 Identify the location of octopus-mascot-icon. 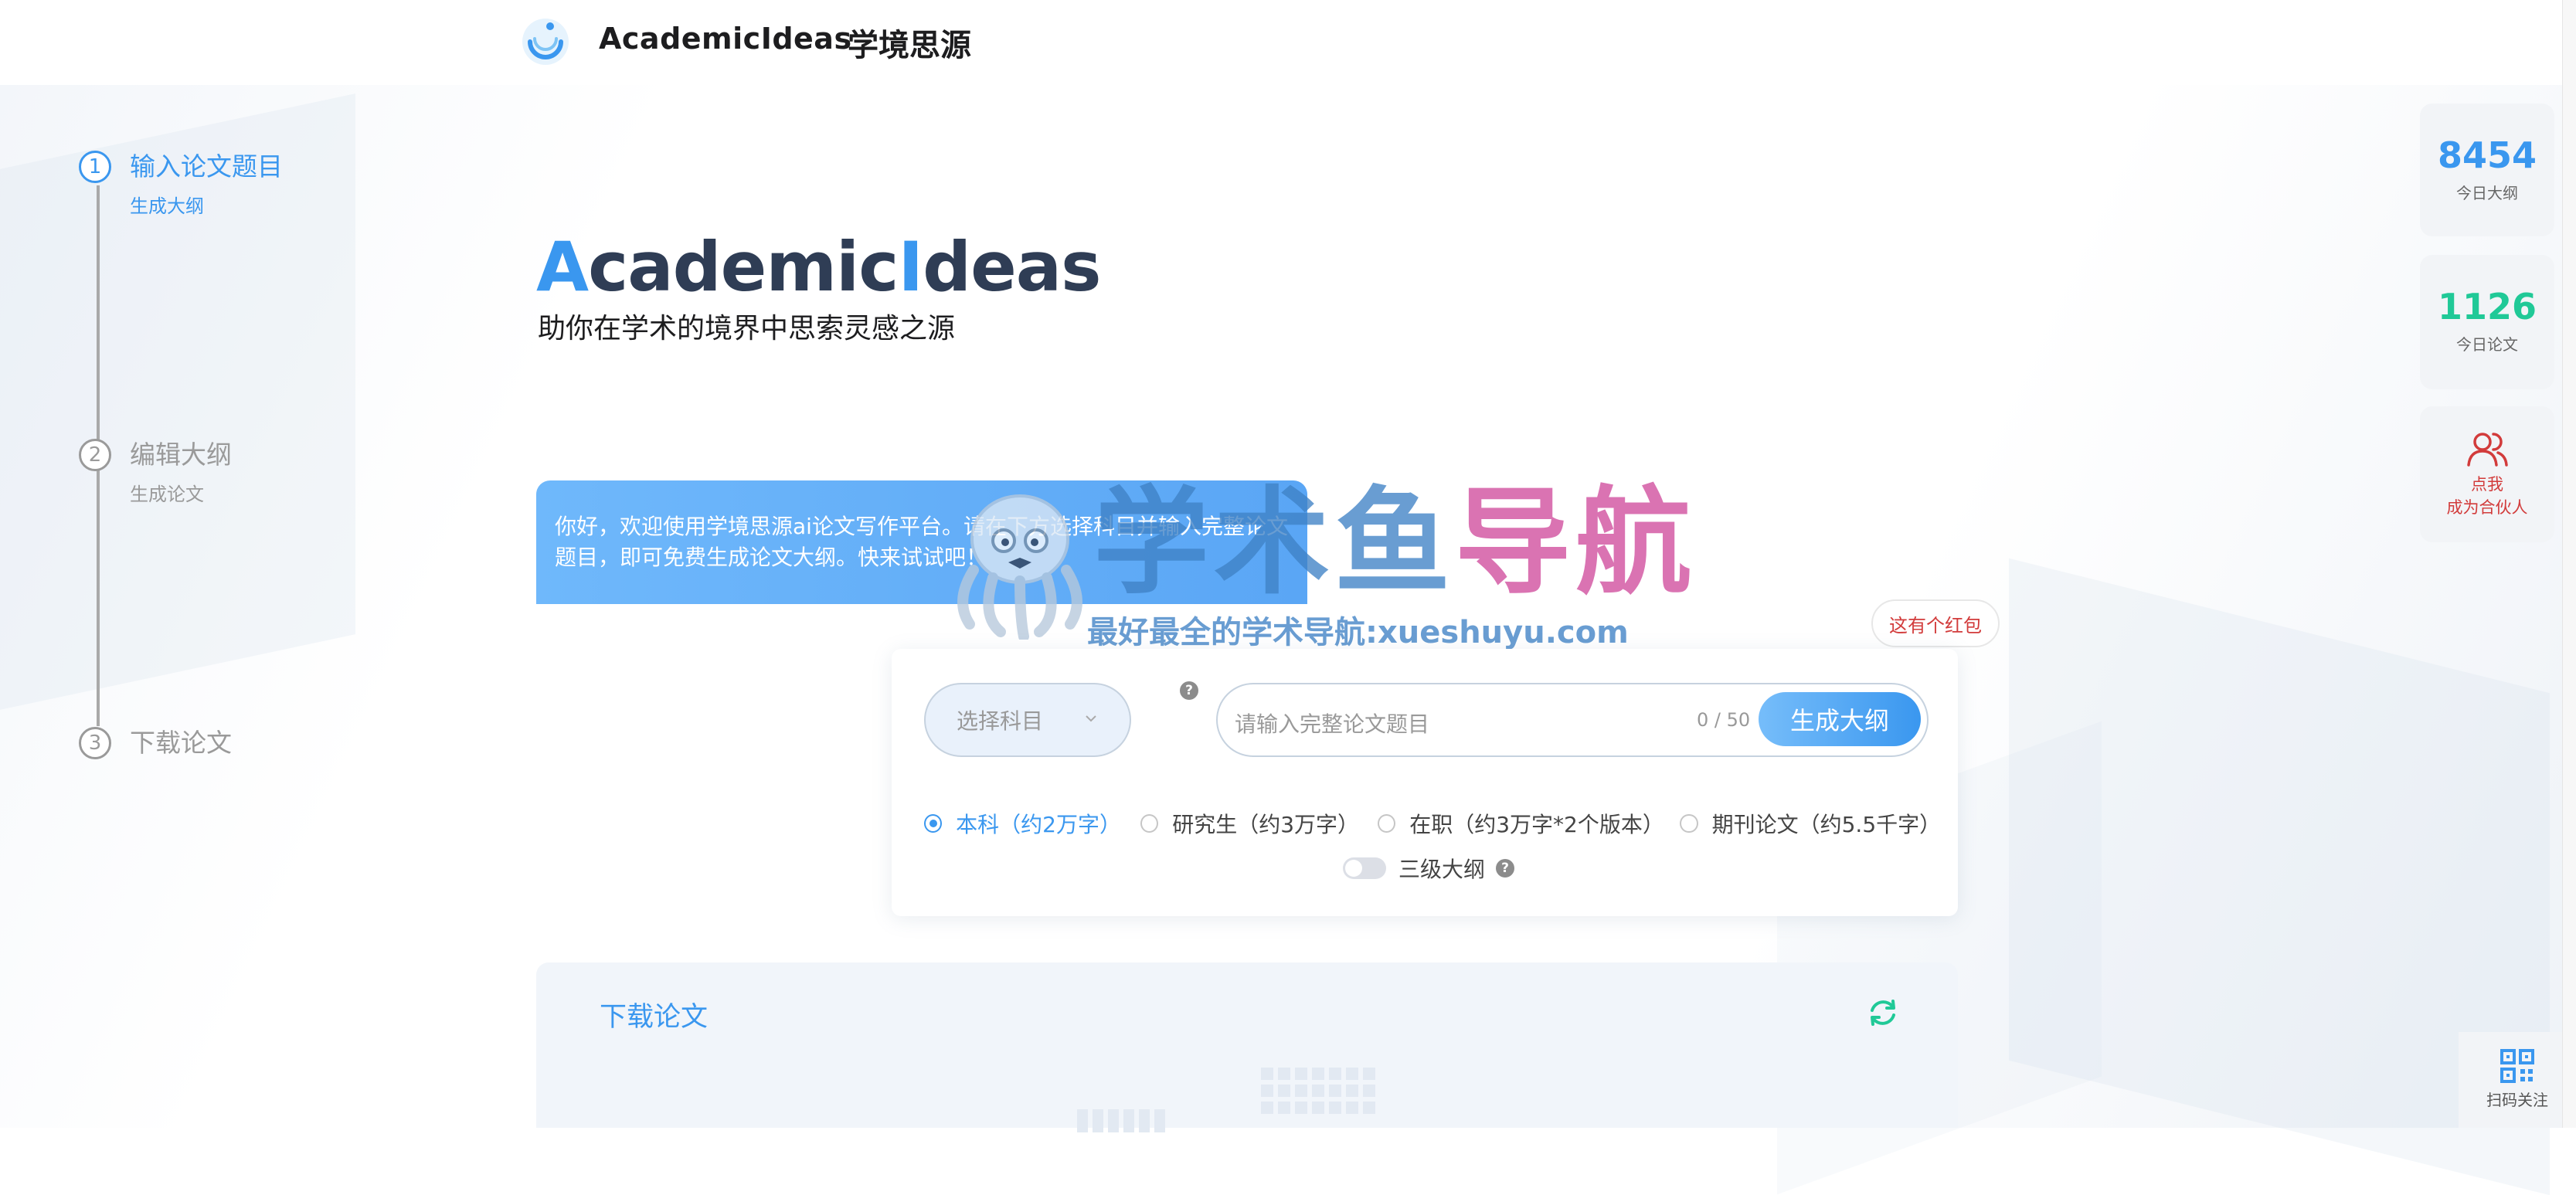
(1019, 567).